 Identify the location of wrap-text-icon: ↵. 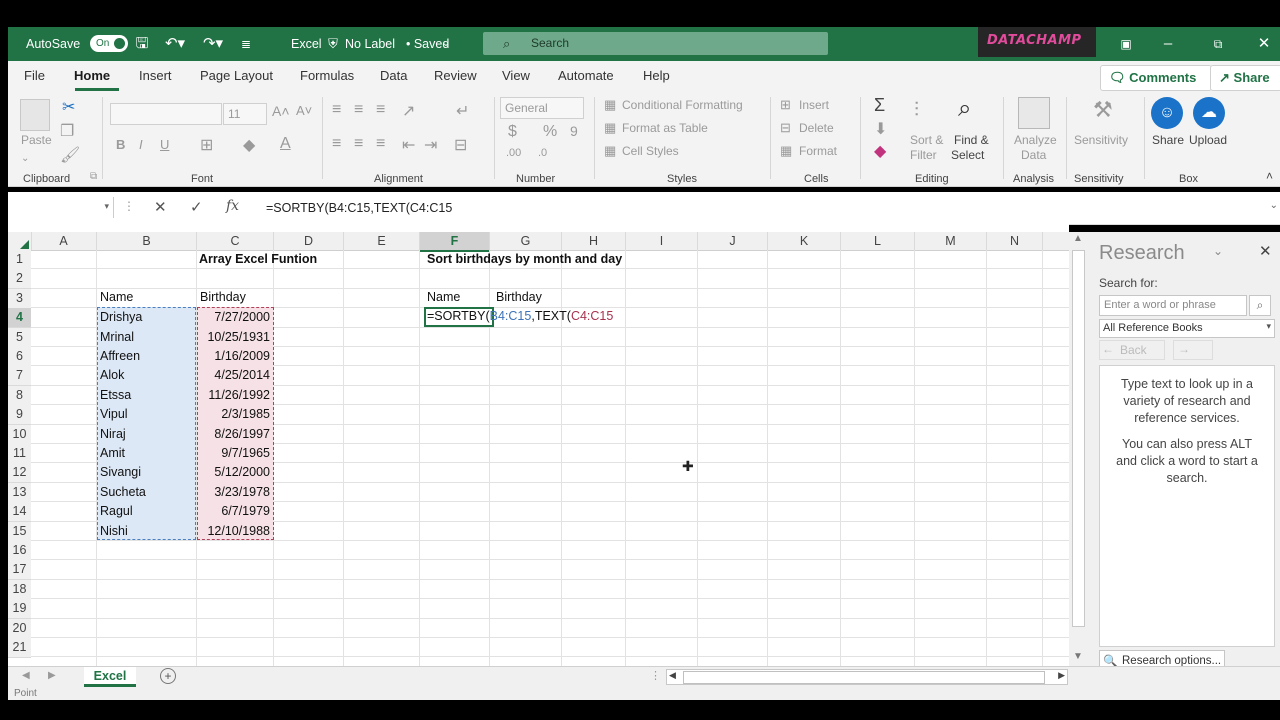
(462, 111).